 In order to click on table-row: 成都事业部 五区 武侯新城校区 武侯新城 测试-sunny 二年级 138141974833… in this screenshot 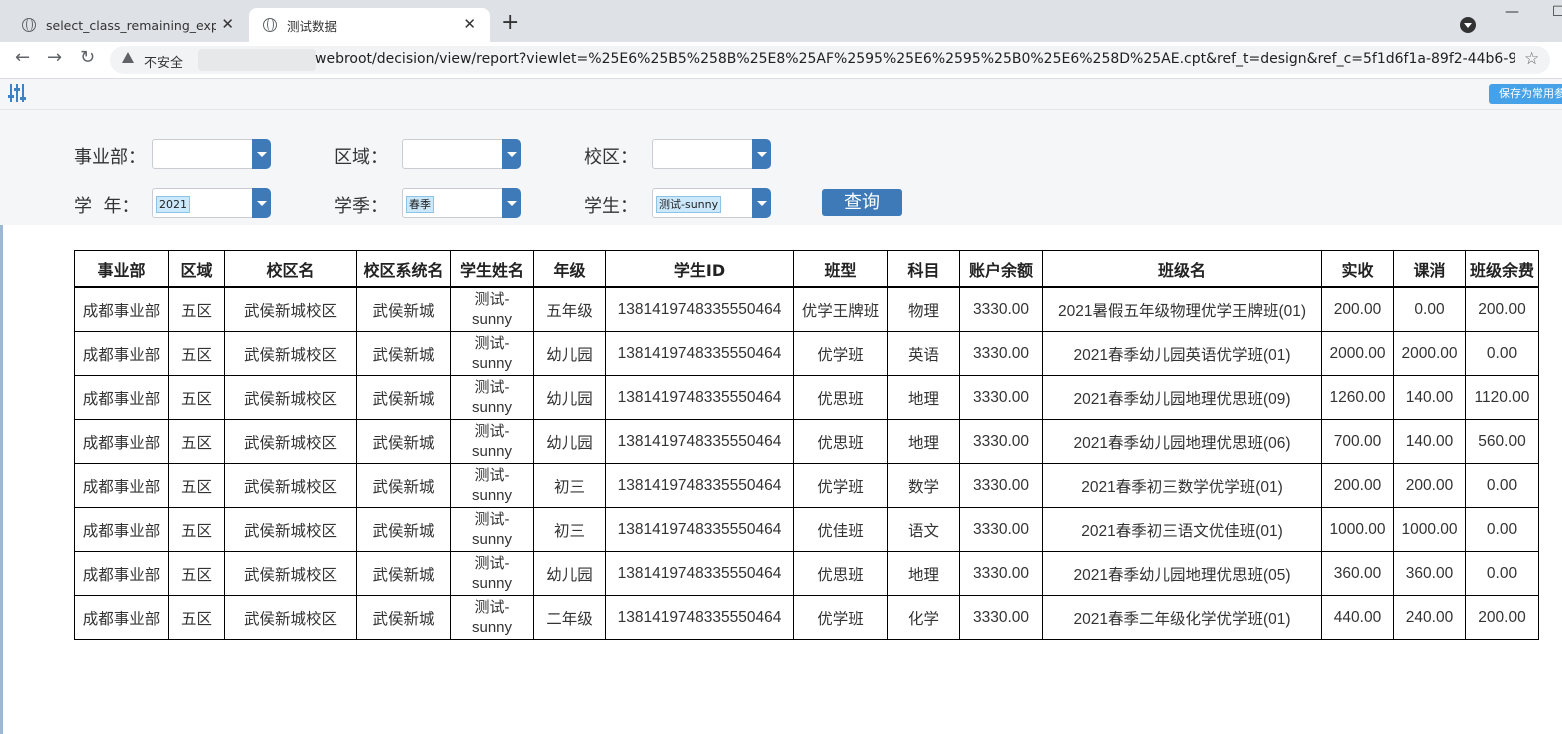, I will do `click(806, 617)`.